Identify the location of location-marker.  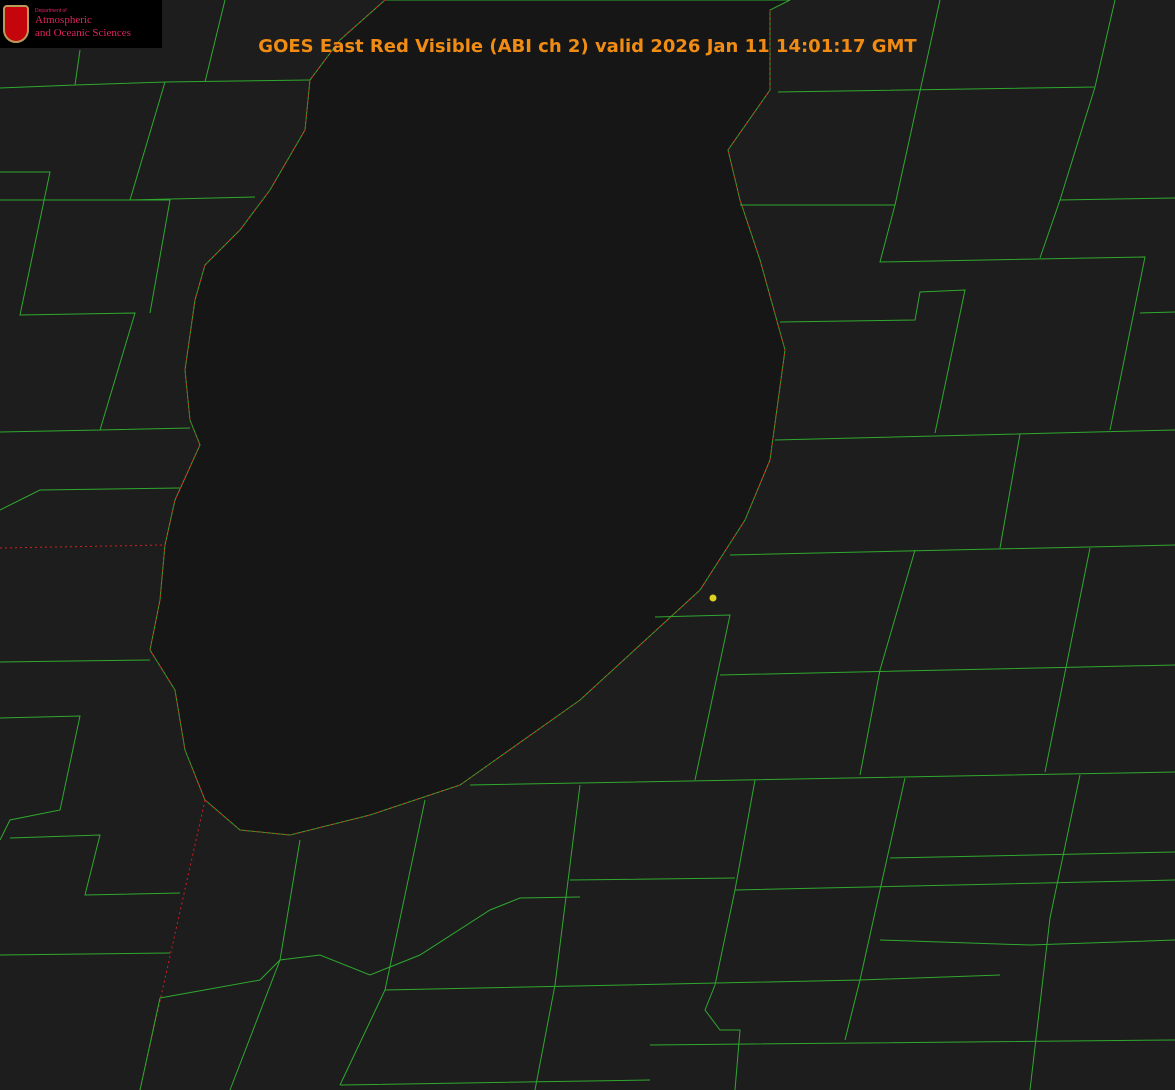
(713, 598).